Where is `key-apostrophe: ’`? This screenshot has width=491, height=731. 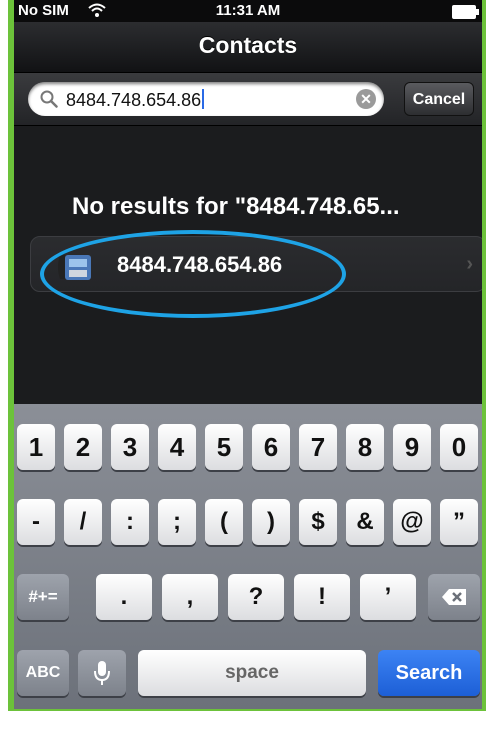
key-apostrophe: ’ is located at coordinates (388, 597).